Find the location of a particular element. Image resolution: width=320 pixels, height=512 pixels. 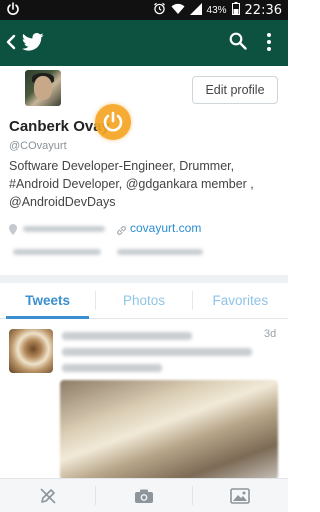

location-website-row: covayurt.com is located at coordinates (144, 229).